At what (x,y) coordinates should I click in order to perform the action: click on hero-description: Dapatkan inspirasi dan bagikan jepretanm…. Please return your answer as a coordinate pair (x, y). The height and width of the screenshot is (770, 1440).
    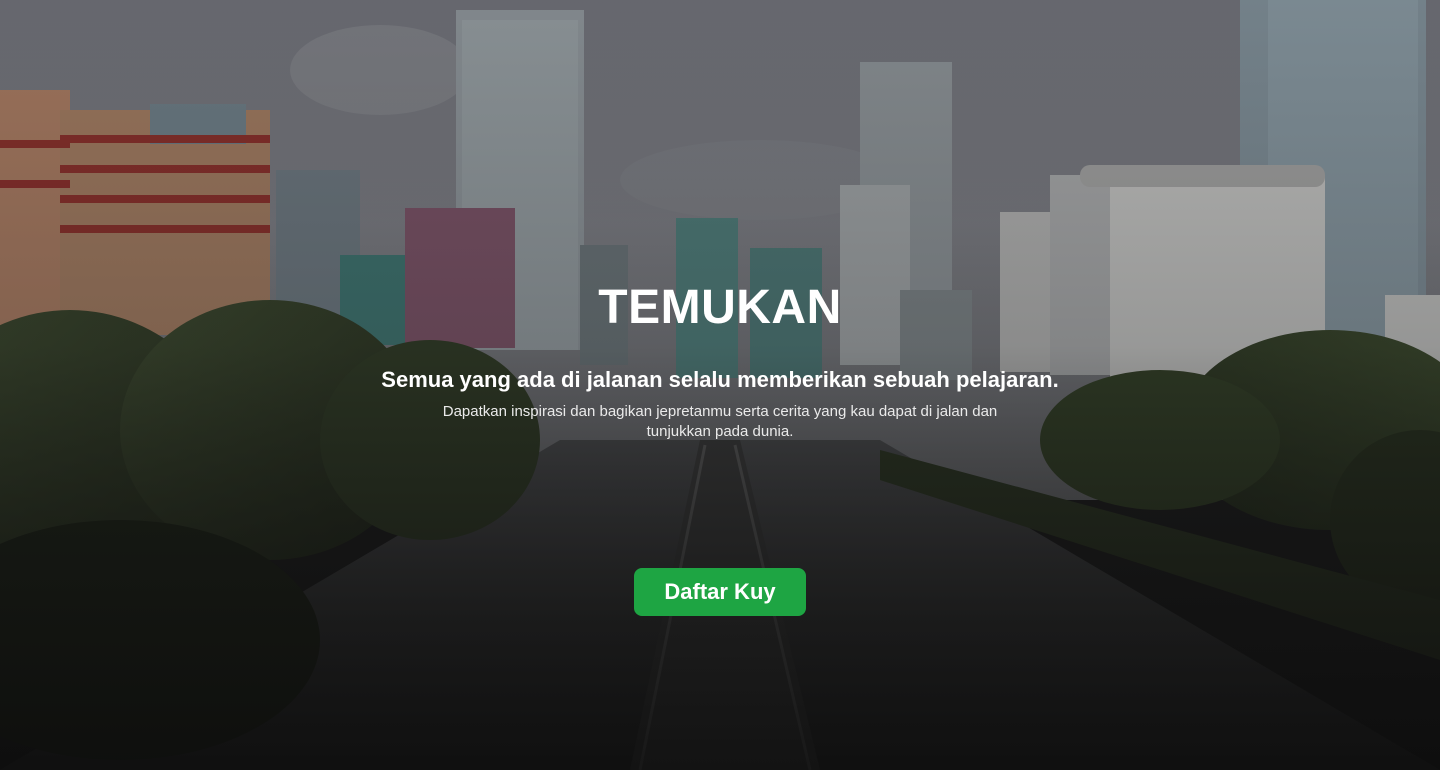
    Looking at the image, I should click on (720, 422).